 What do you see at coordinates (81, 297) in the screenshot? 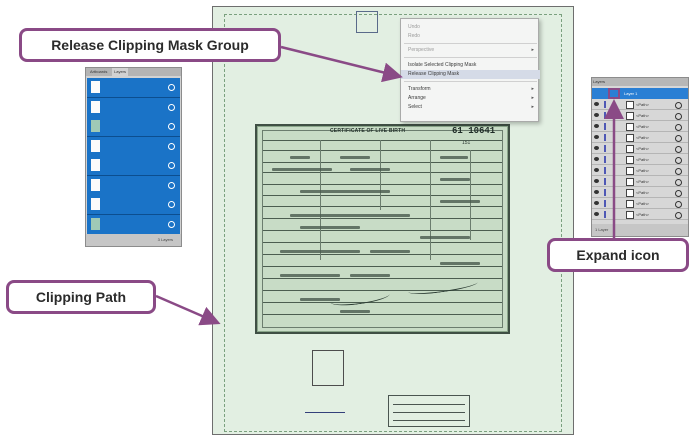
I see `callout-clipping-path: Clipping Path` at bounding box center [81, 297].